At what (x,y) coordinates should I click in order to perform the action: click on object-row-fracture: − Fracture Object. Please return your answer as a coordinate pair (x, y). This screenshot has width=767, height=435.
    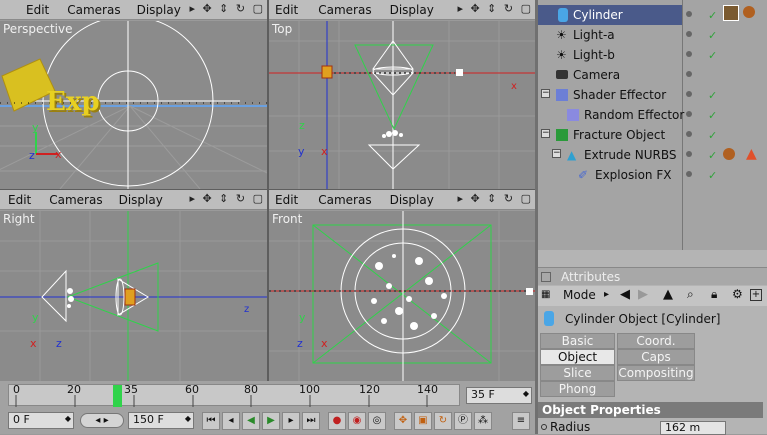
    Looking at the image, I should click on (652, 135).